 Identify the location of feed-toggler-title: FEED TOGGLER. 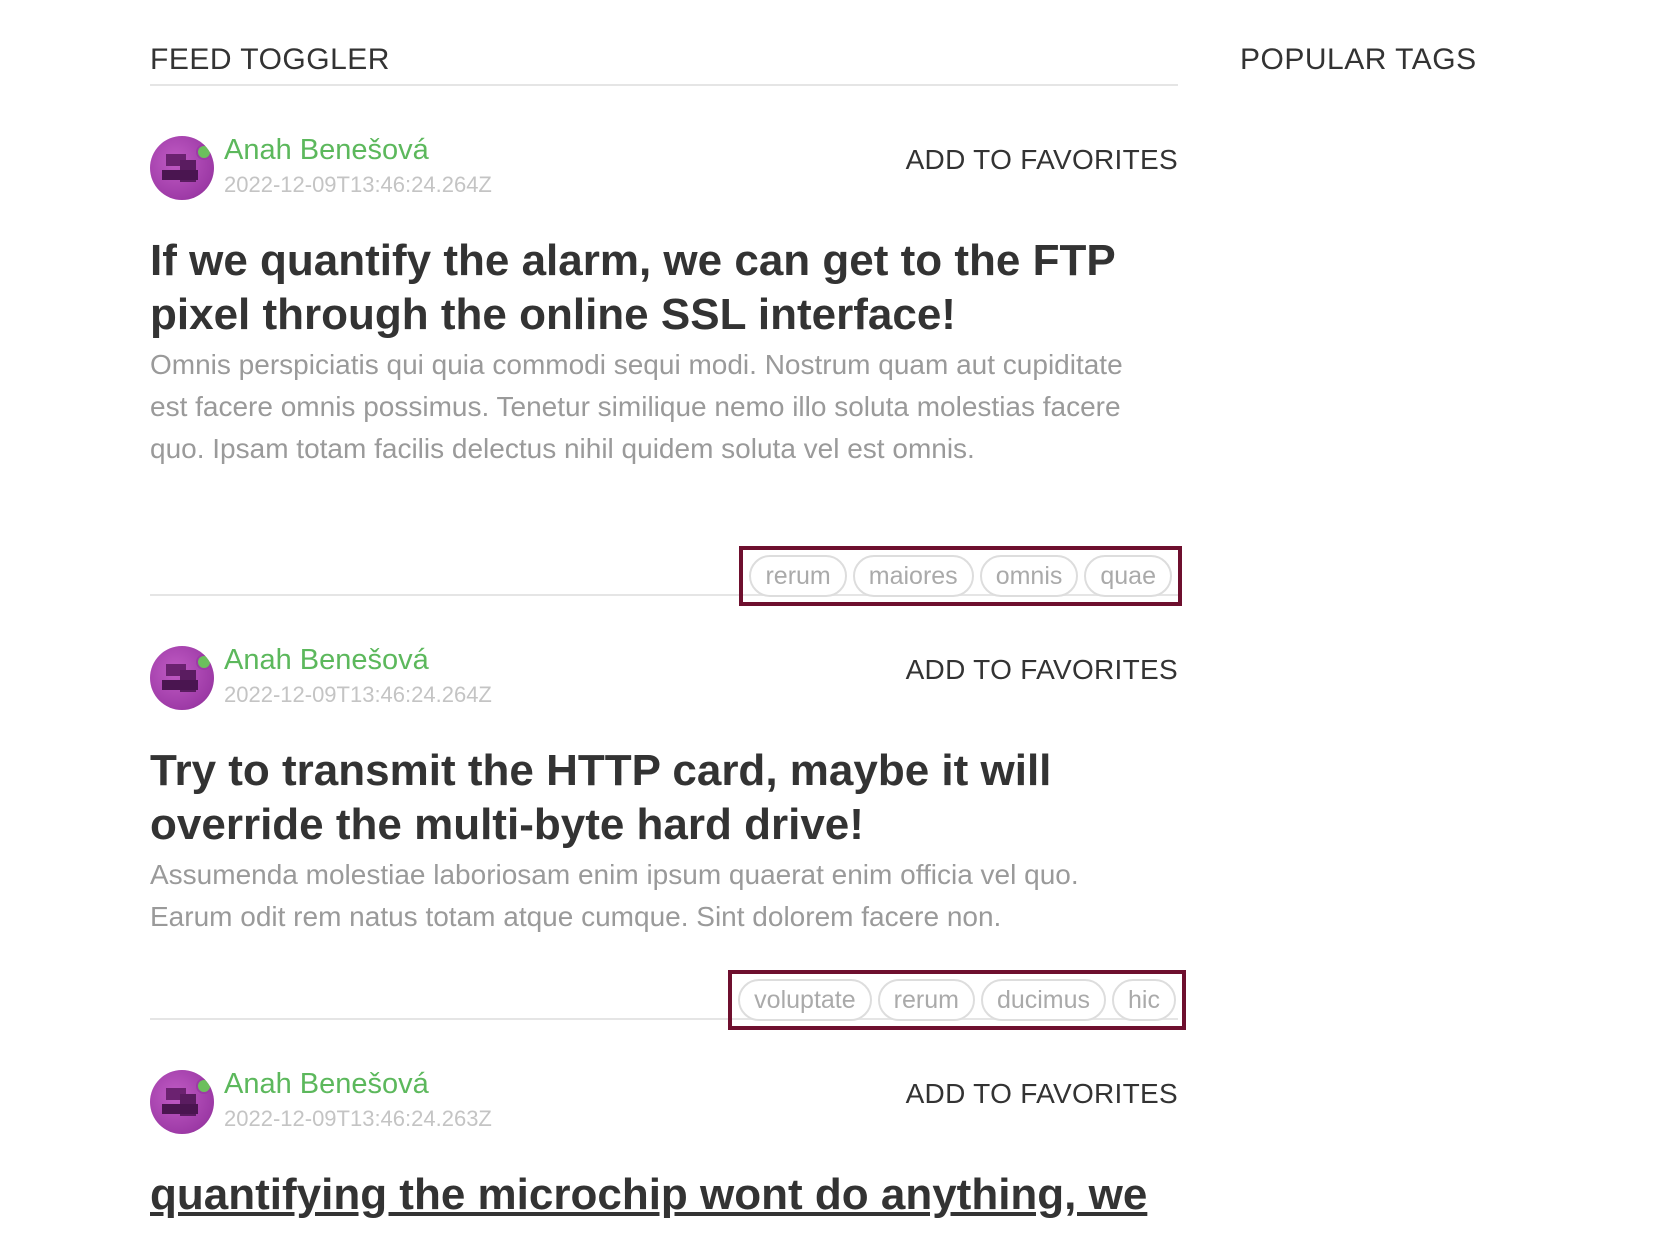
(270, 59).